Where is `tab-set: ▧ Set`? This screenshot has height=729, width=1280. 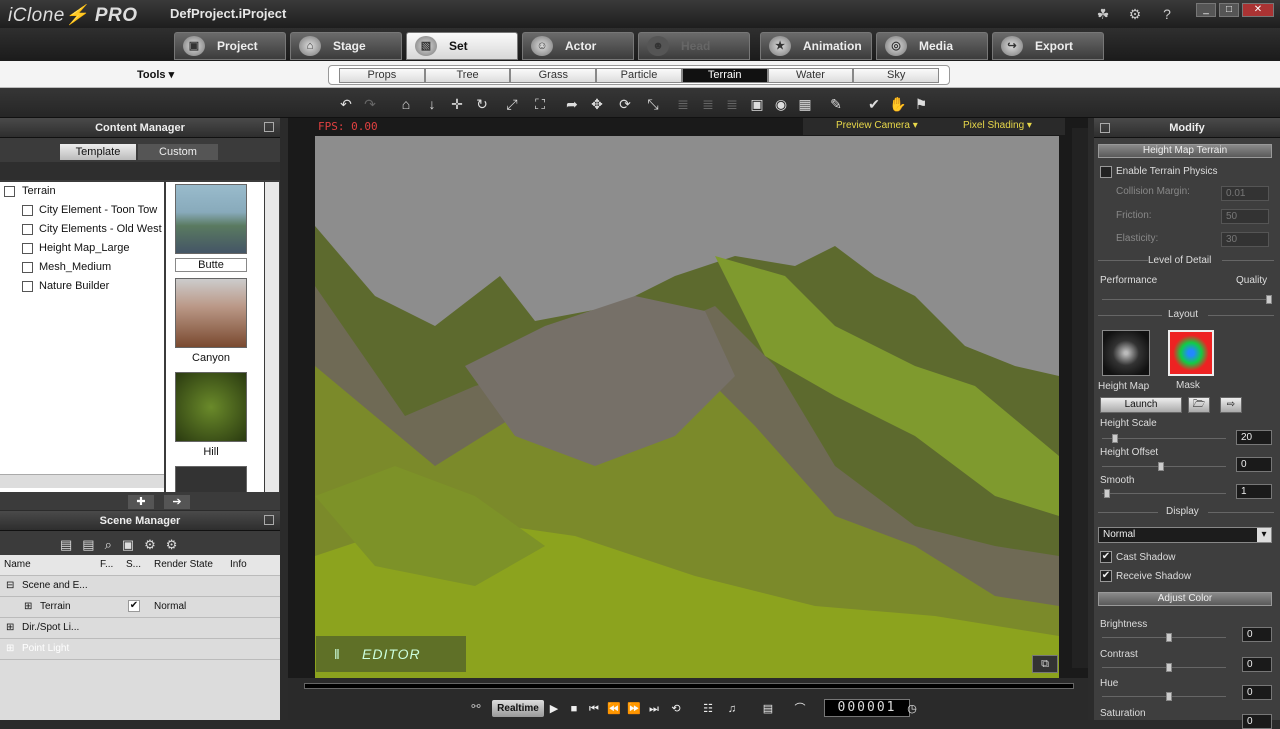
tab-set: ▧ Set is located at coordinates (462, 46).